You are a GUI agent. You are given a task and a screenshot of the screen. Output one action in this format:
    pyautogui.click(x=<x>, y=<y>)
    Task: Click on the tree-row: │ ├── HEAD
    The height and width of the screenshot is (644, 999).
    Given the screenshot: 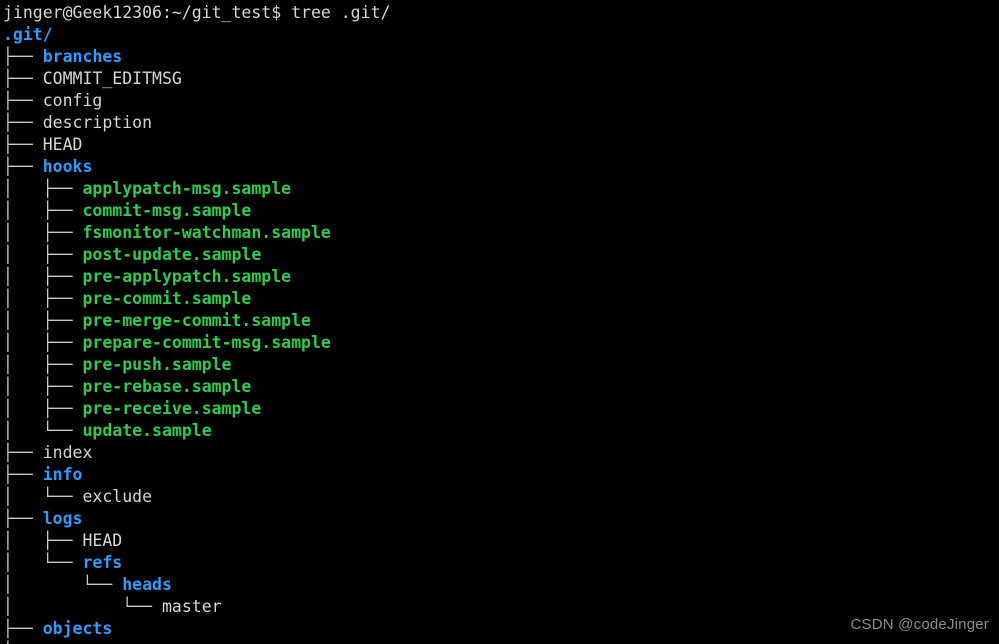 What is the action you would take?
    pyautogui.click(x=196, y=541)
    